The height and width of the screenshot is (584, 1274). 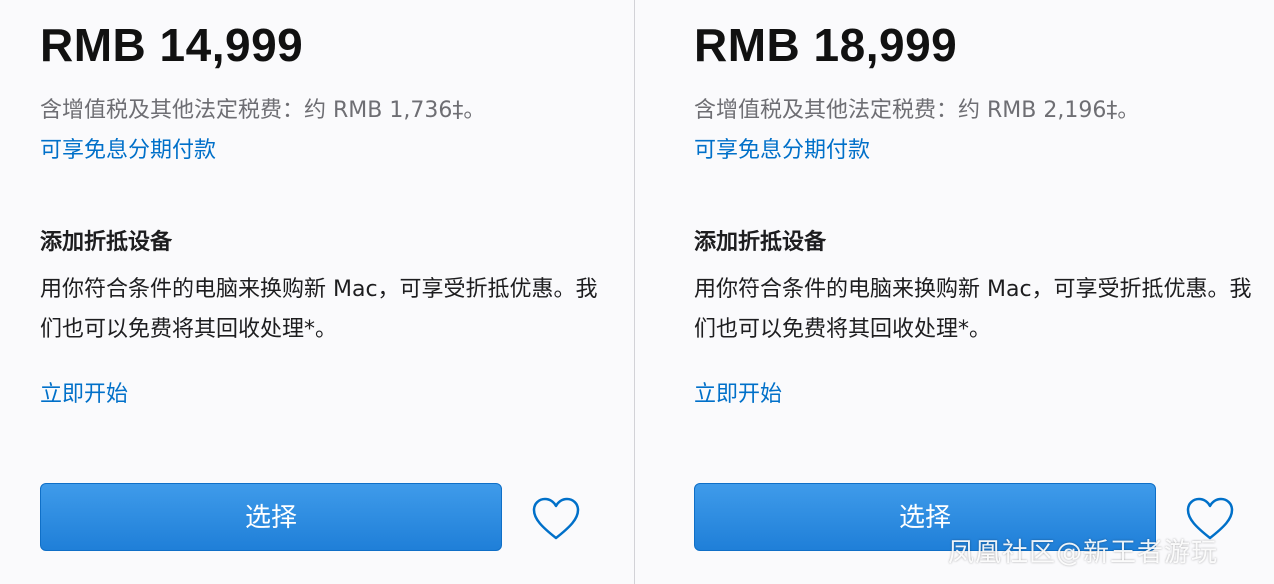 I want to click on card-divider, so click(x=634, y=292).